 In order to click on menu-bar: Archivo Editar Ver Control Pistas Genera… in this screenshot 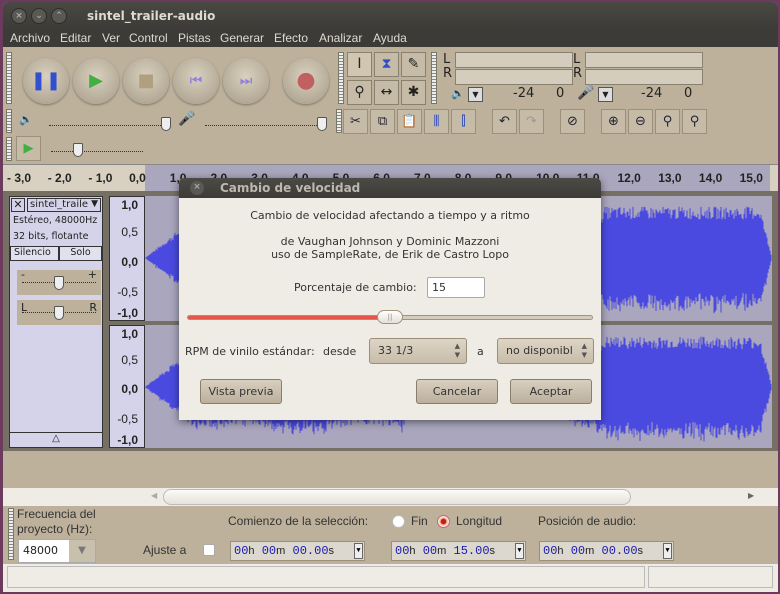, I will do `click(390, 38)`.